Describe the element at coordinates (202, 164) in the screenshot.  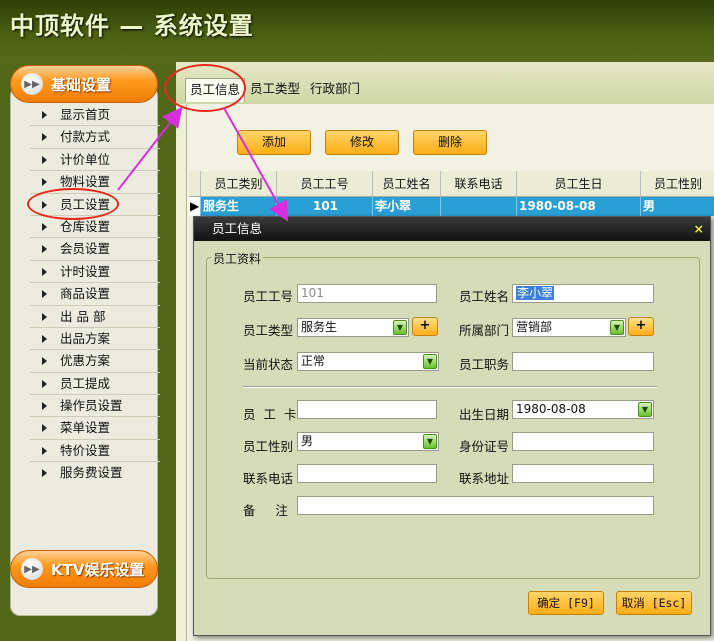
I see `annotation-arrows` at that location.